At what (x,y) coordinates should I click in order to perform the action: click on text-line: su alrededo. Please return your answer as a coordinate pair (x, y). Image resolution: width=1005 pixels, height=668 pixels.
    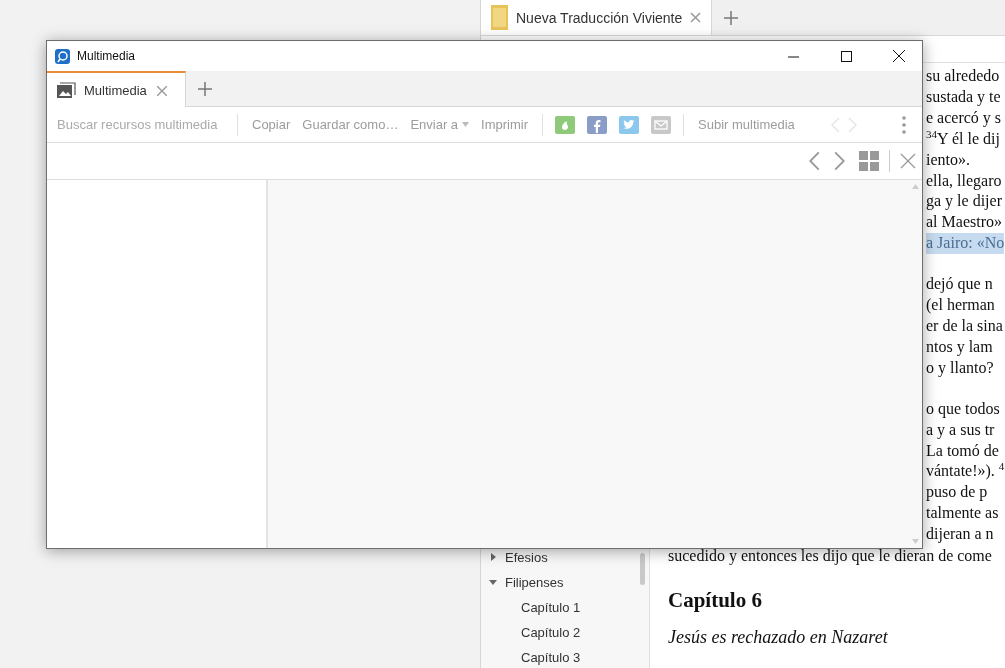
    Looking at the image, I should click on (963, 76).